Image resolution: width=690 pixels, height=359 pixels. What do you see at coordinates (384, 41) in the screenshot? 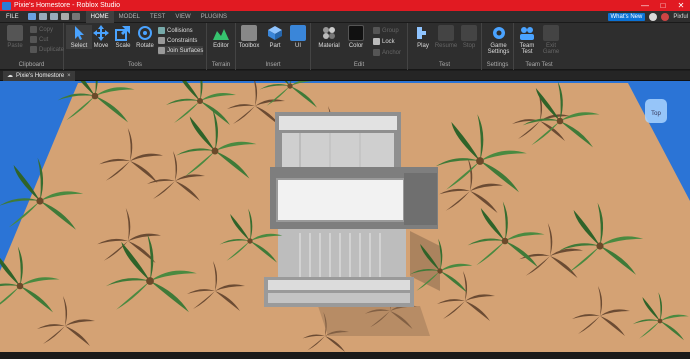
I see `lock-button: Lock` at bounding box center [384, 41].